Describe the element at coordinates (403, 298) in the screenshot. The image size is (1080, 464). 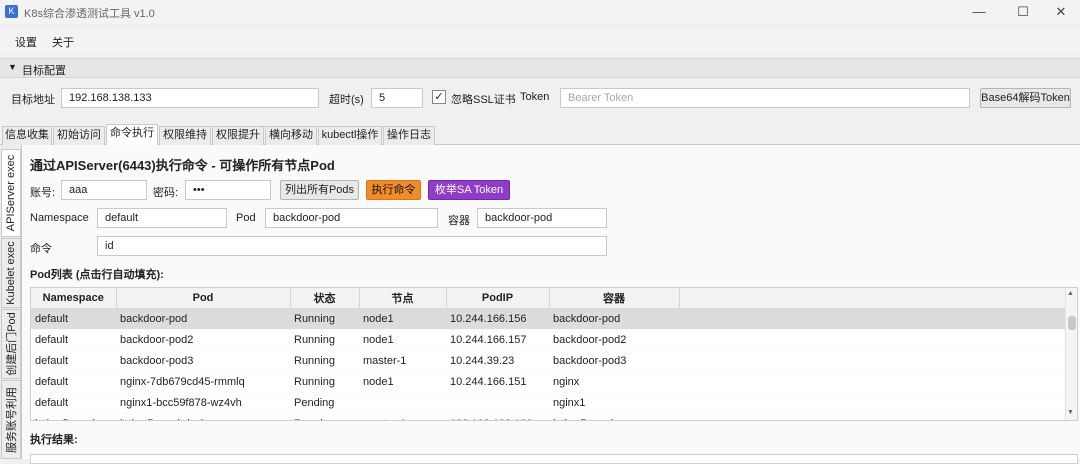
I see `col-node: 节点` at that location.